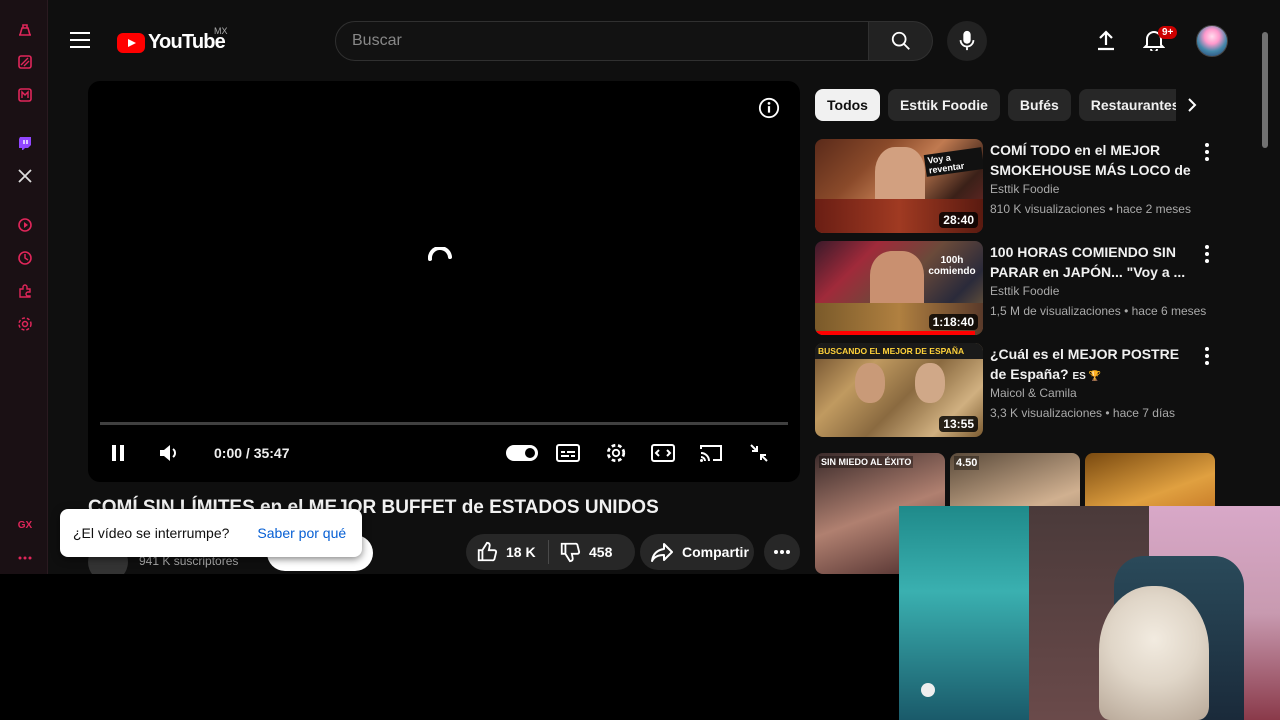 This screenshot has height=720, width=1280. What do you see at coordinates (895, 333) in the screenshot?
I see `watch-progress-bar` at bounding box center [895, 333].